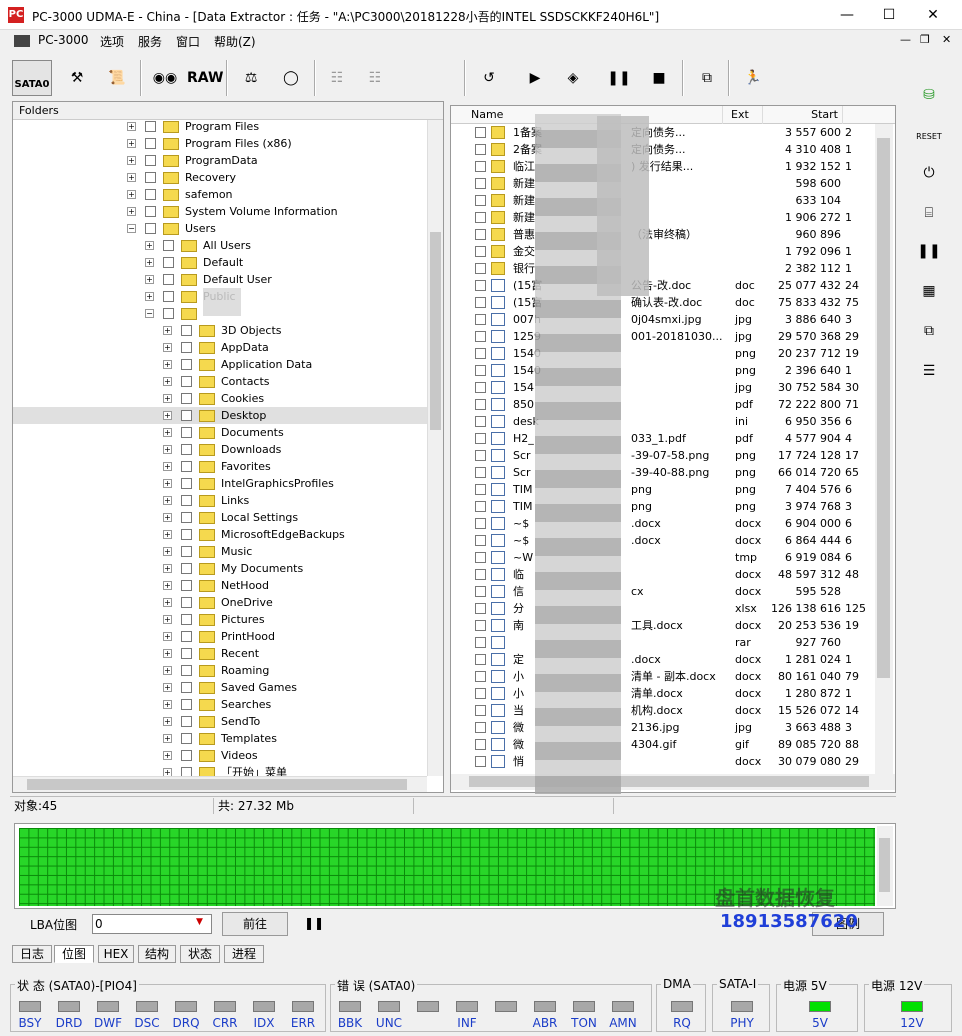  I want to click on file-row: Scr -39-07-58.png png 17 724 128 17, so click(663, 455).